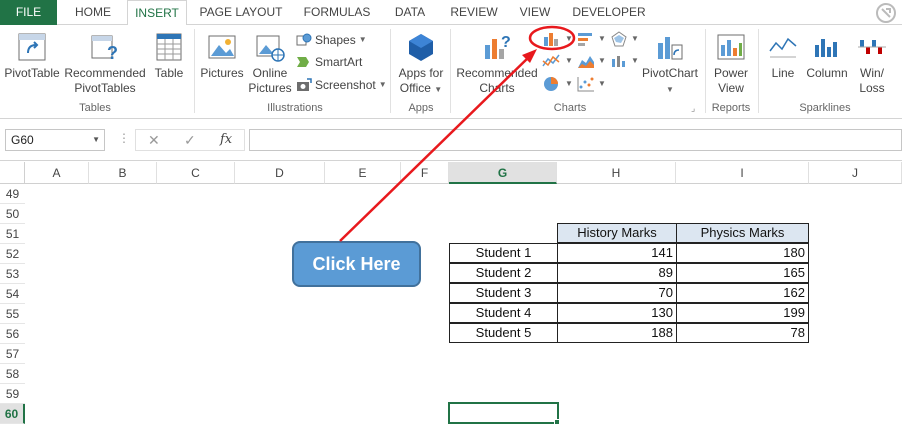  I want to click on charts-dialog-launcher-icon: ⌟, so click(693, 108).